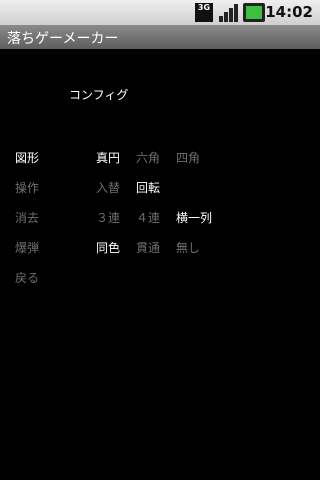 This screenshot has width=320, height=480. What do you see at coordinates (108, 217) in the screenshot?
I see `clear-option-three: ３連` at bounding box center [108, 217].